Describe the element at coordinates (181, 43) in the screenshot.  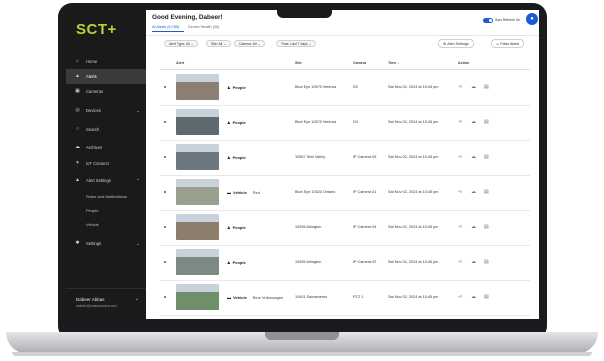
I see `filter-alert-type: Alert Type: All ⌄` at that location.